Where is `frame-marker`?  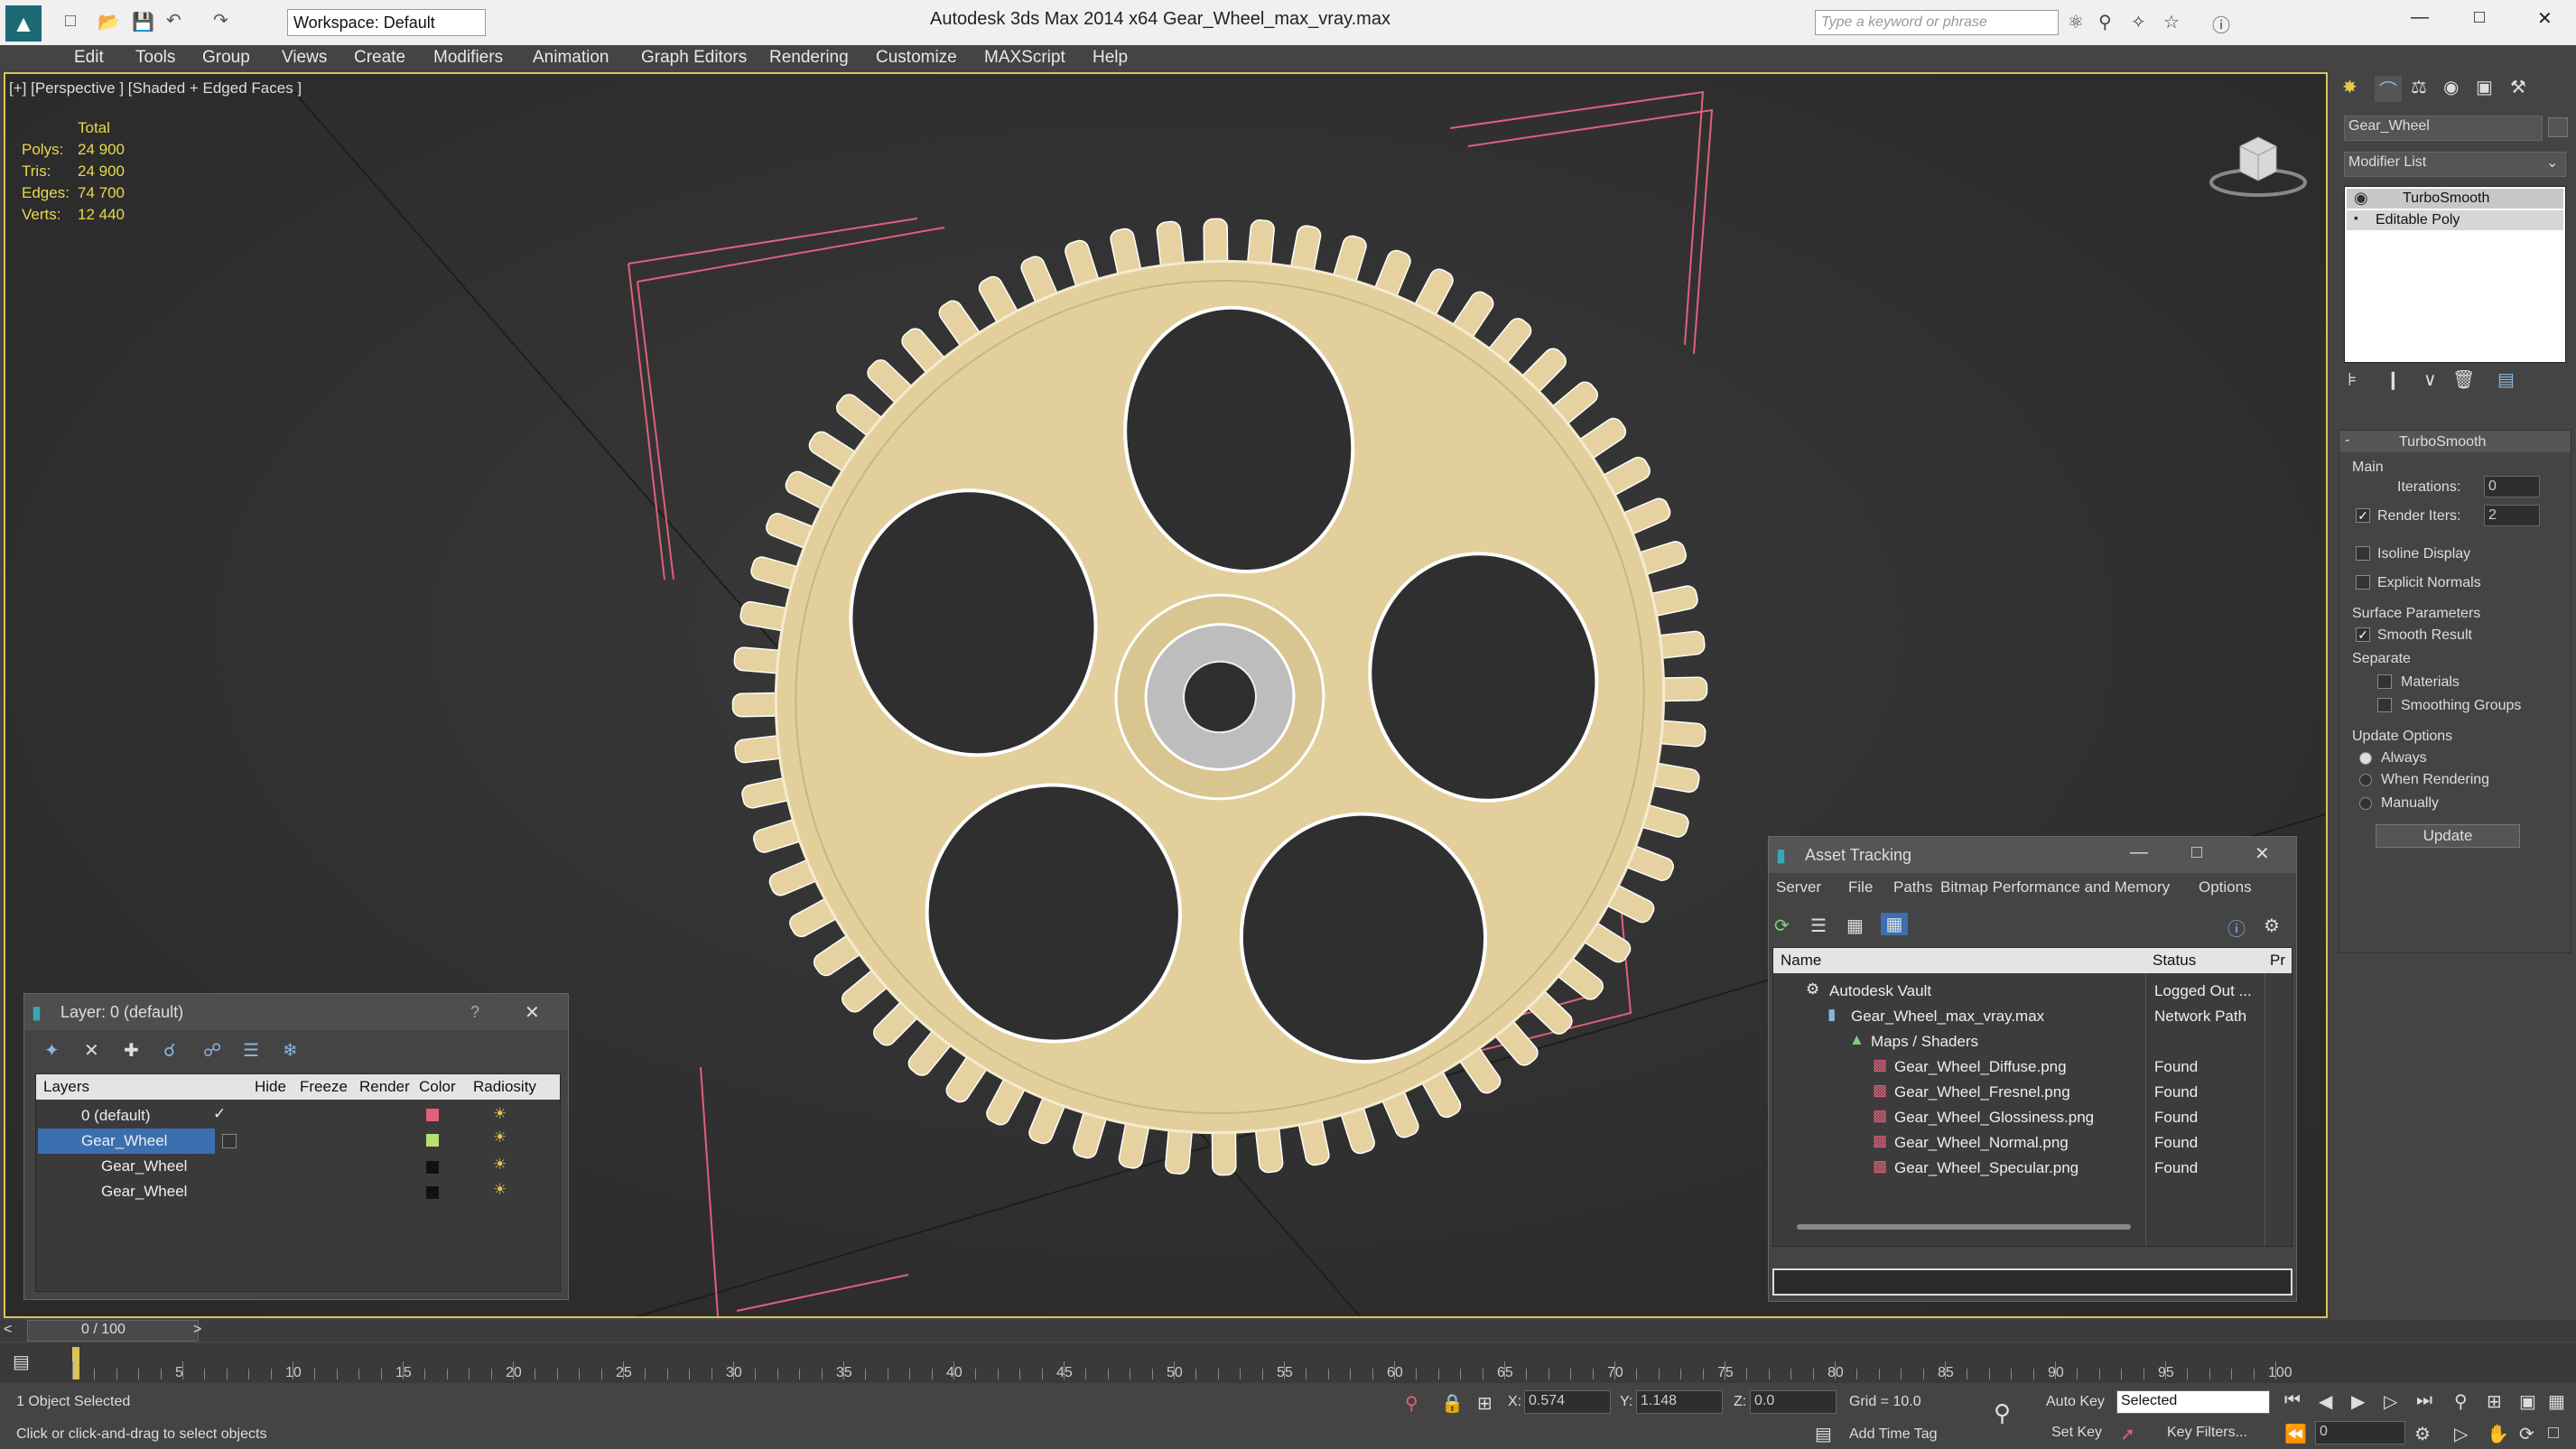
frame-marker is located at coordinates (75, 1363).